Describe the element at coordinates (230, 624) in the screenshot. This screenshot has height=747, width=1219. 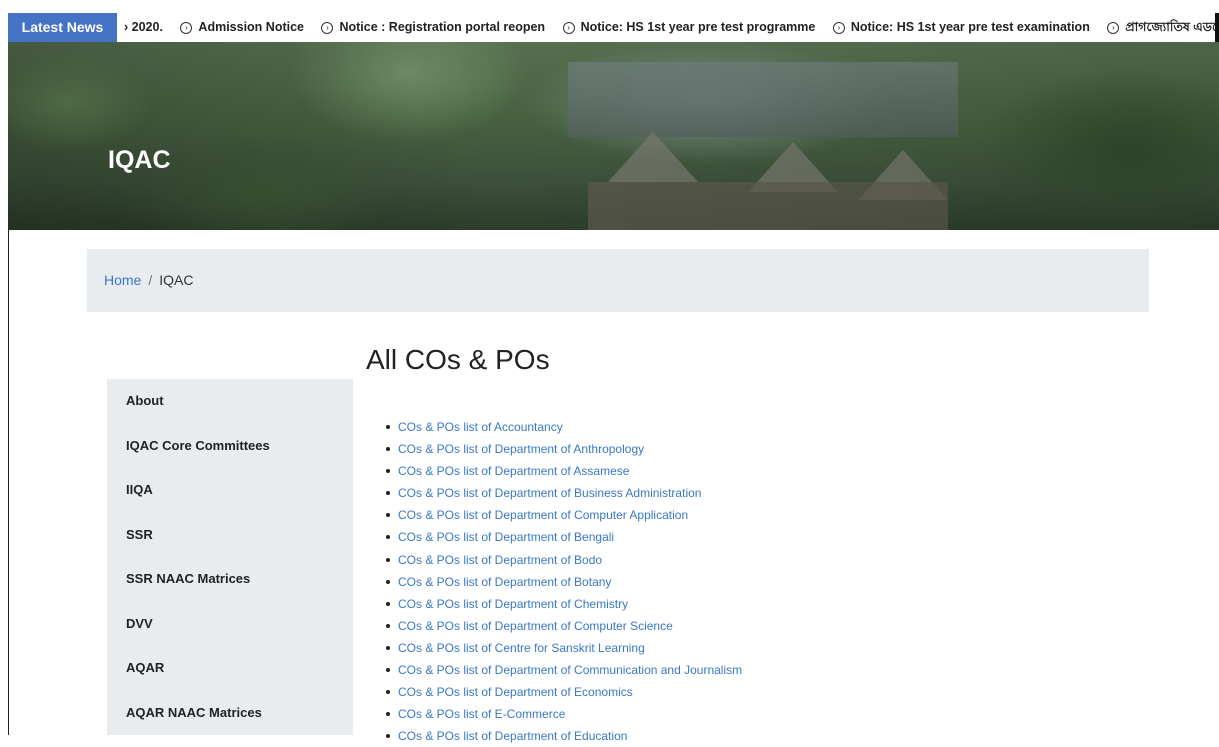
I see `sidebar-item-dvv: DVV` at that location.